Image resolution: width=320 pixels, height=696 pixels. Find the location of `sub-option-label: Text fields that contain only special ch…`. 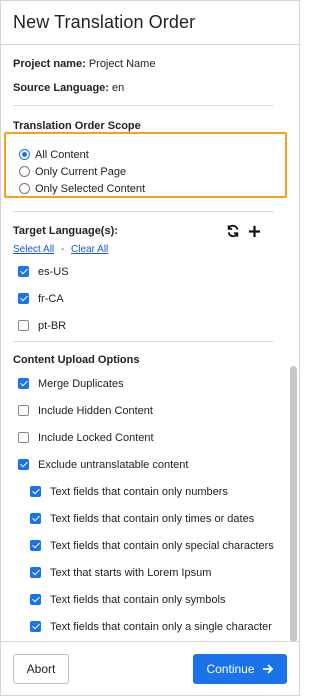

sub-option-label: Text fields that contain only special ch… is located at coordinates (162, 545).